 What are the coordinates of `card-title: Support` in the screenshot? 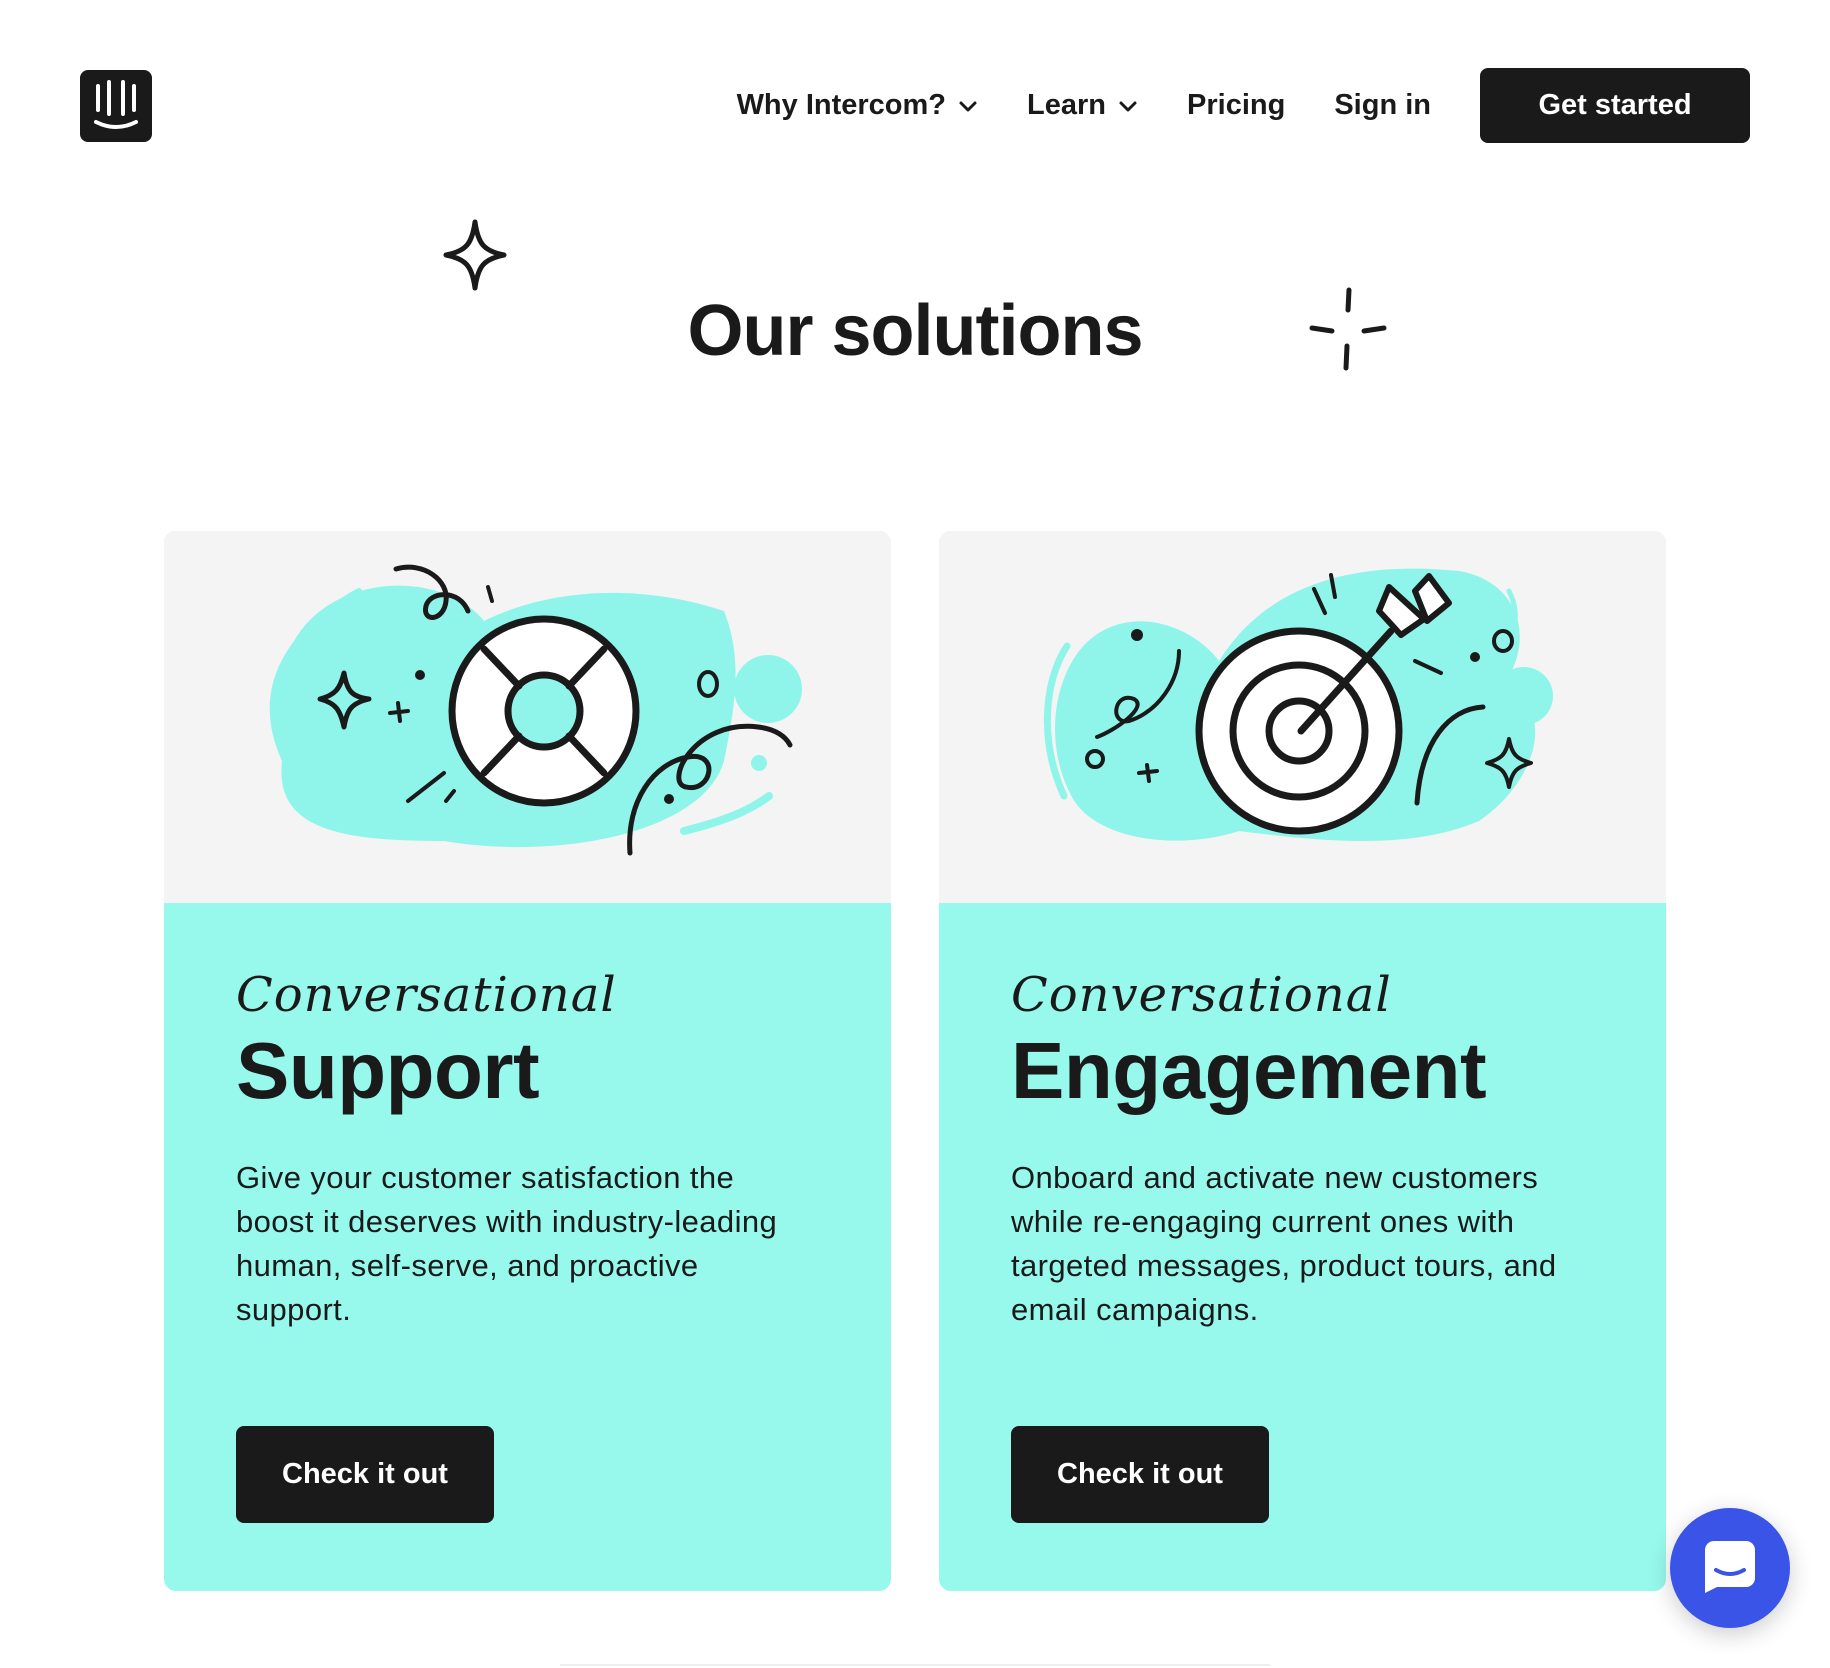 It's located at (388, 1070).